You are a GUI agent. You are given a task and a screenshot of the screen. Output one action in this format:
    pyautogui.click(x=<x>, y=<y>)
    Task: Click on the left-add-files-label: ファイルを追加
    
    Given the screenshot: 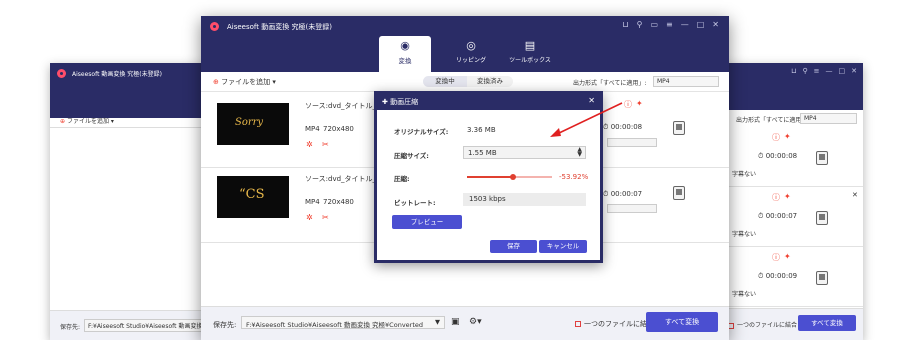 What is the action you would take?
    pyautogui.click(x=87, y=121)
    